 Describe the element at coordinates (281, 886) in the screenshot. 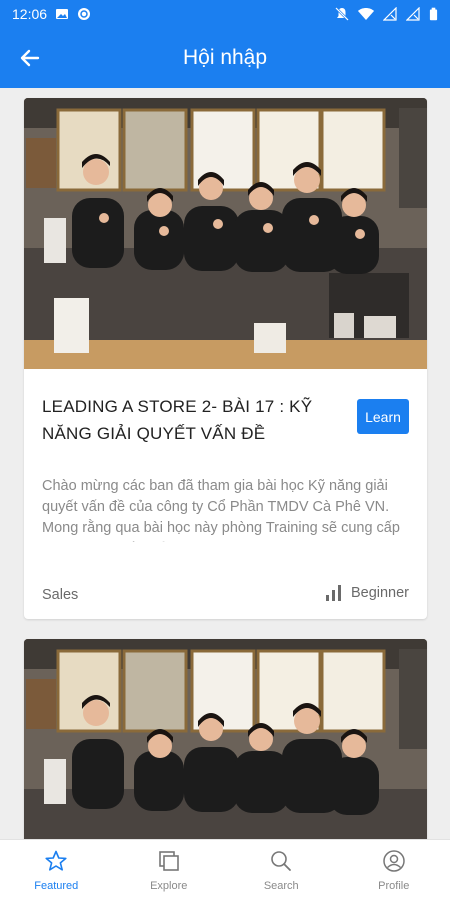

I see `nav-search-label: Search` at that location.